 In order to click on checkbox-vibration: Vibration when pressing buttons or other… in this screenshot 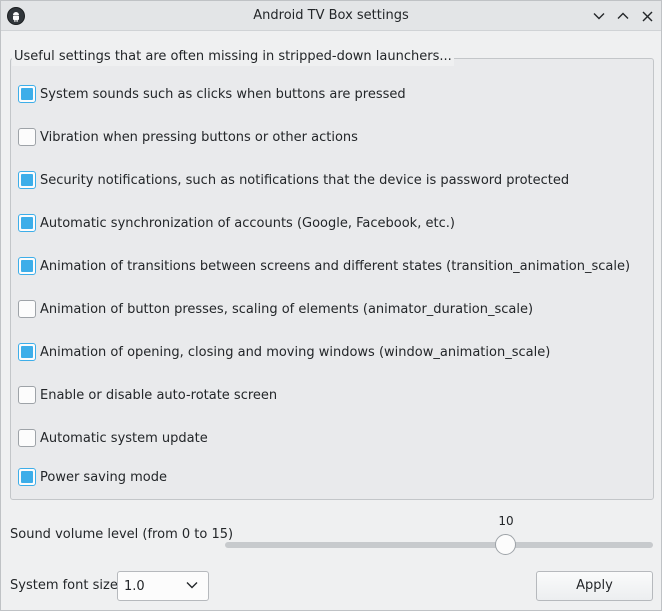, I will do `click(188, 137)`.